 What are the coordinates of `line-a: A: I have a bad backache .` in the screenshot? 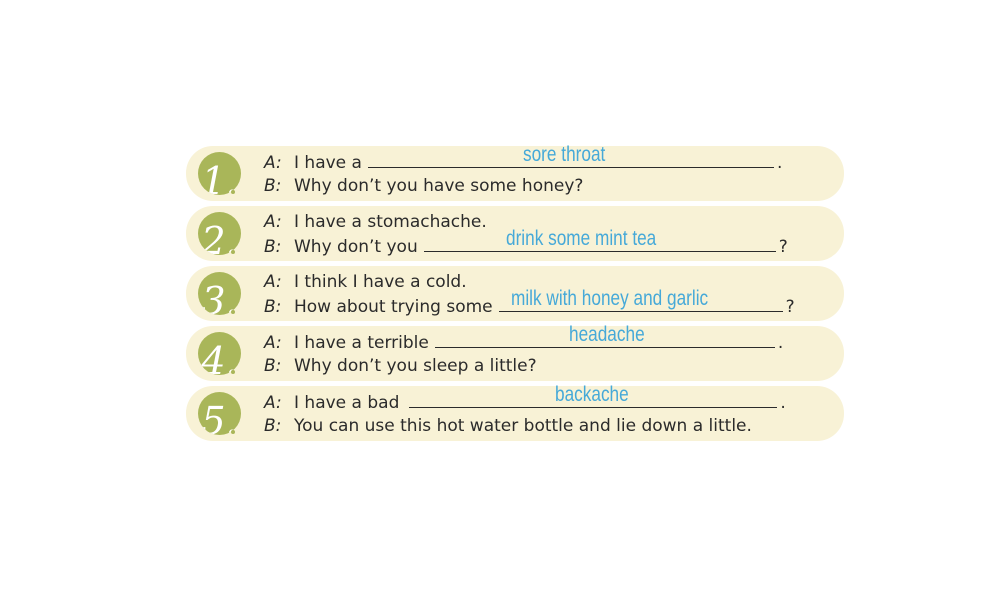 It's located at (525, 398).